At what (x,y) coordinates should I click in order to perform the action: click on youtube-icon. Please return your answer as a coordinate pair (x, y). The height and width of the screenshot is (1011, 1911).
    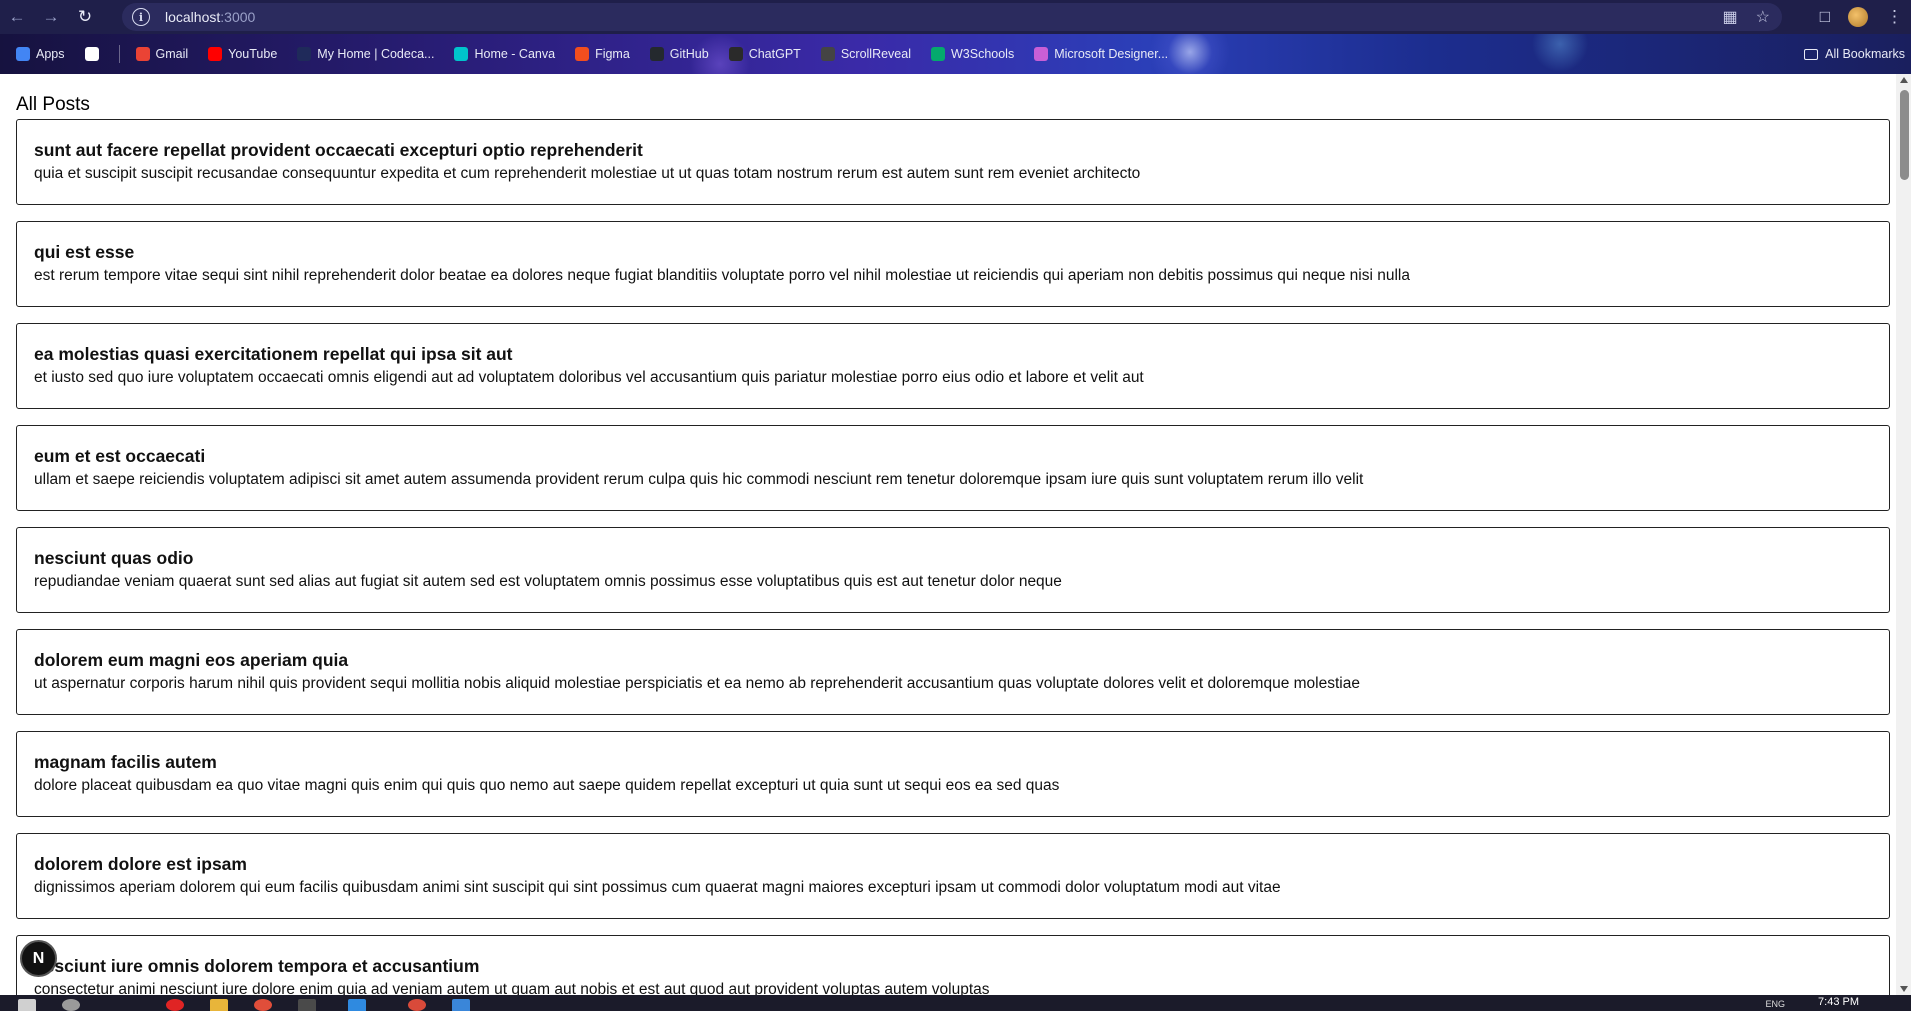
    Looking at the image, I should click on (215, 54).